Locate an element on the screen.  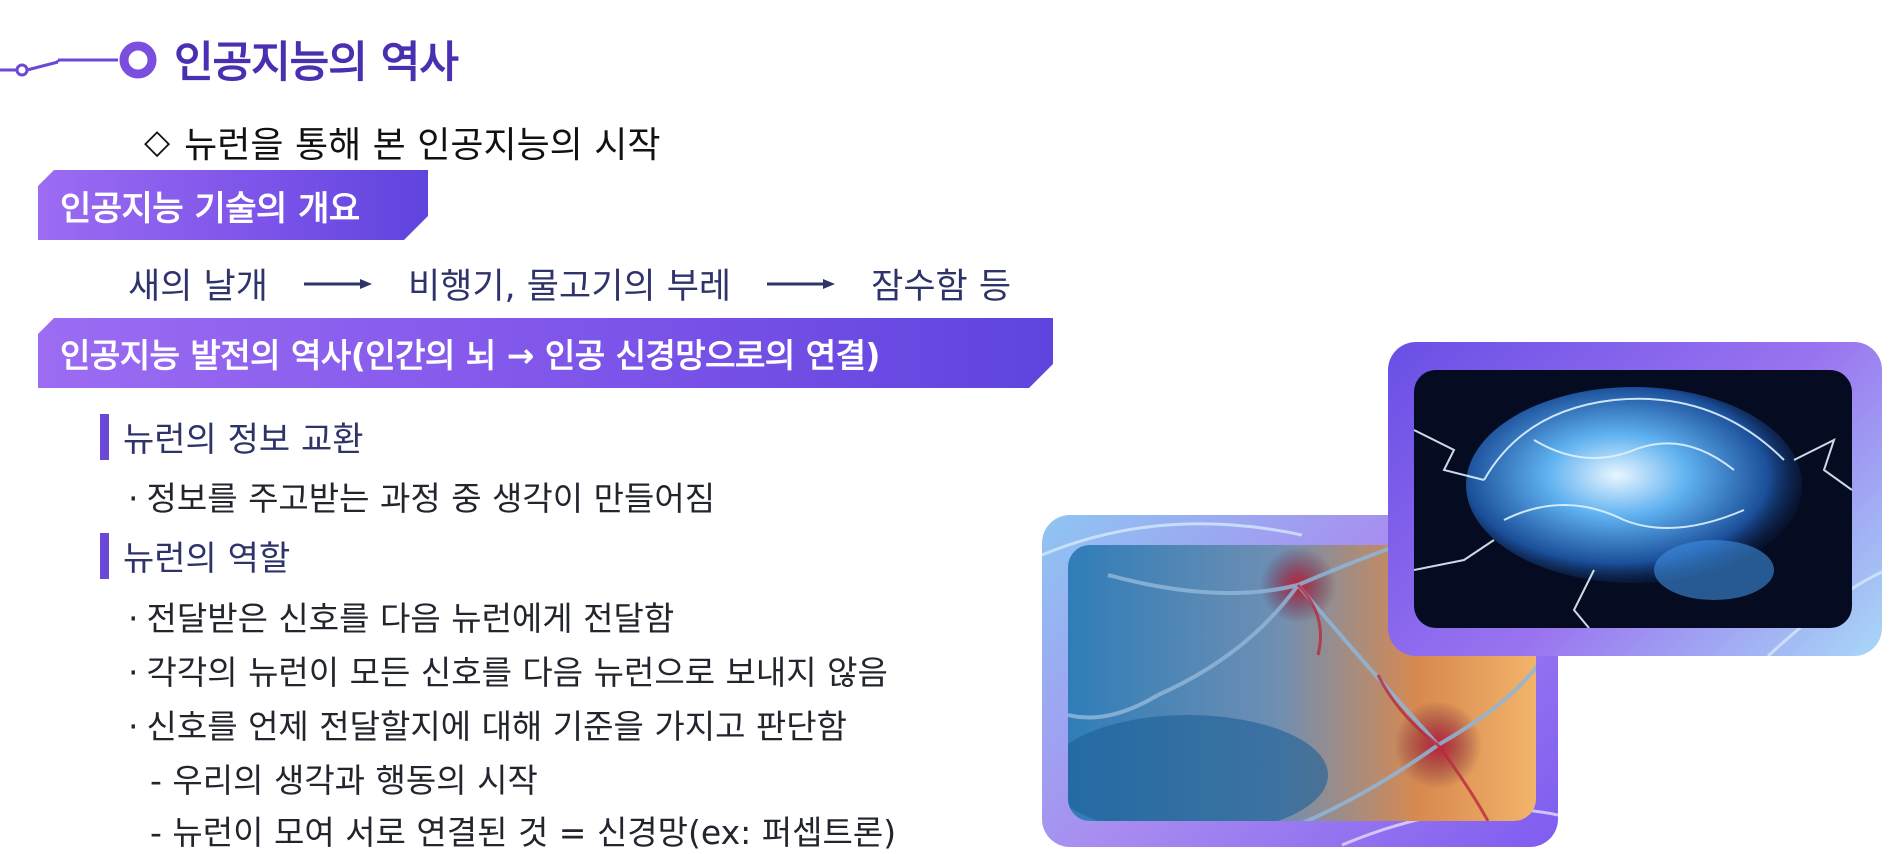
flow-step-2: 비행기, 물고기의 부레 is located at coordinates (569, 287).